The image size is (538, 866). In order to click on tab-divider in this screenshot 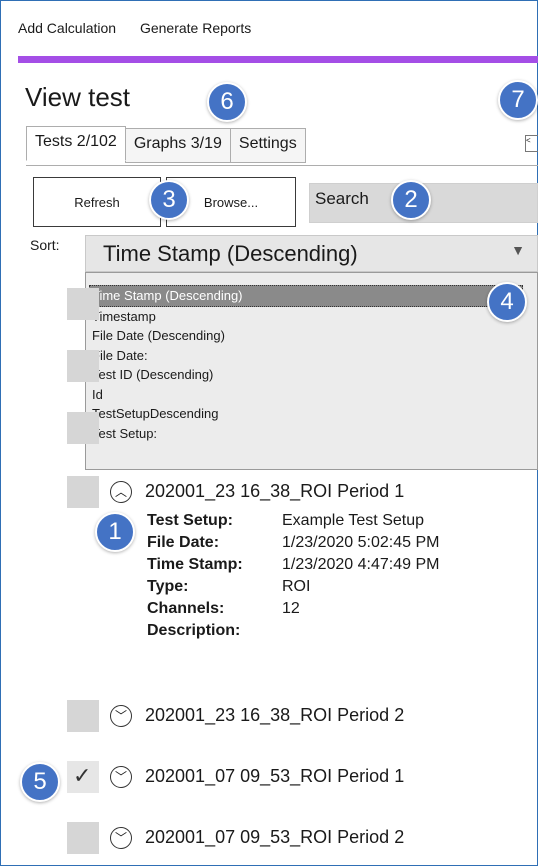, I will do `click(282, 165)`.